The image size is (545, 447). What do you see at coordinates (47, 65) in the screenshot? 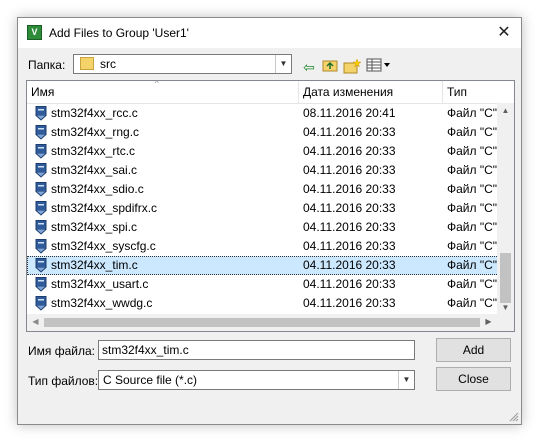
I see `lookin-label: Папка:` at bounding box center [47, 65].